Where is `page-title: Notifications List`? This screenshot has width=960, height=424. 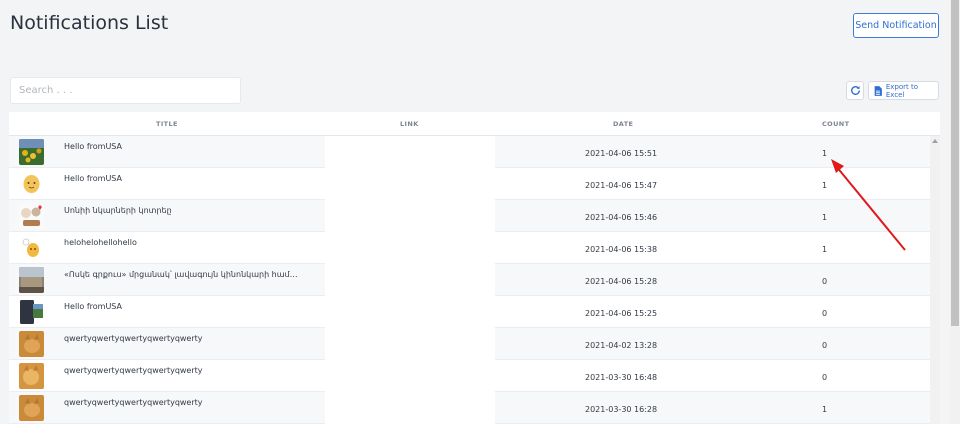 page-title: Notifications List is located at coordinates (89, 23).